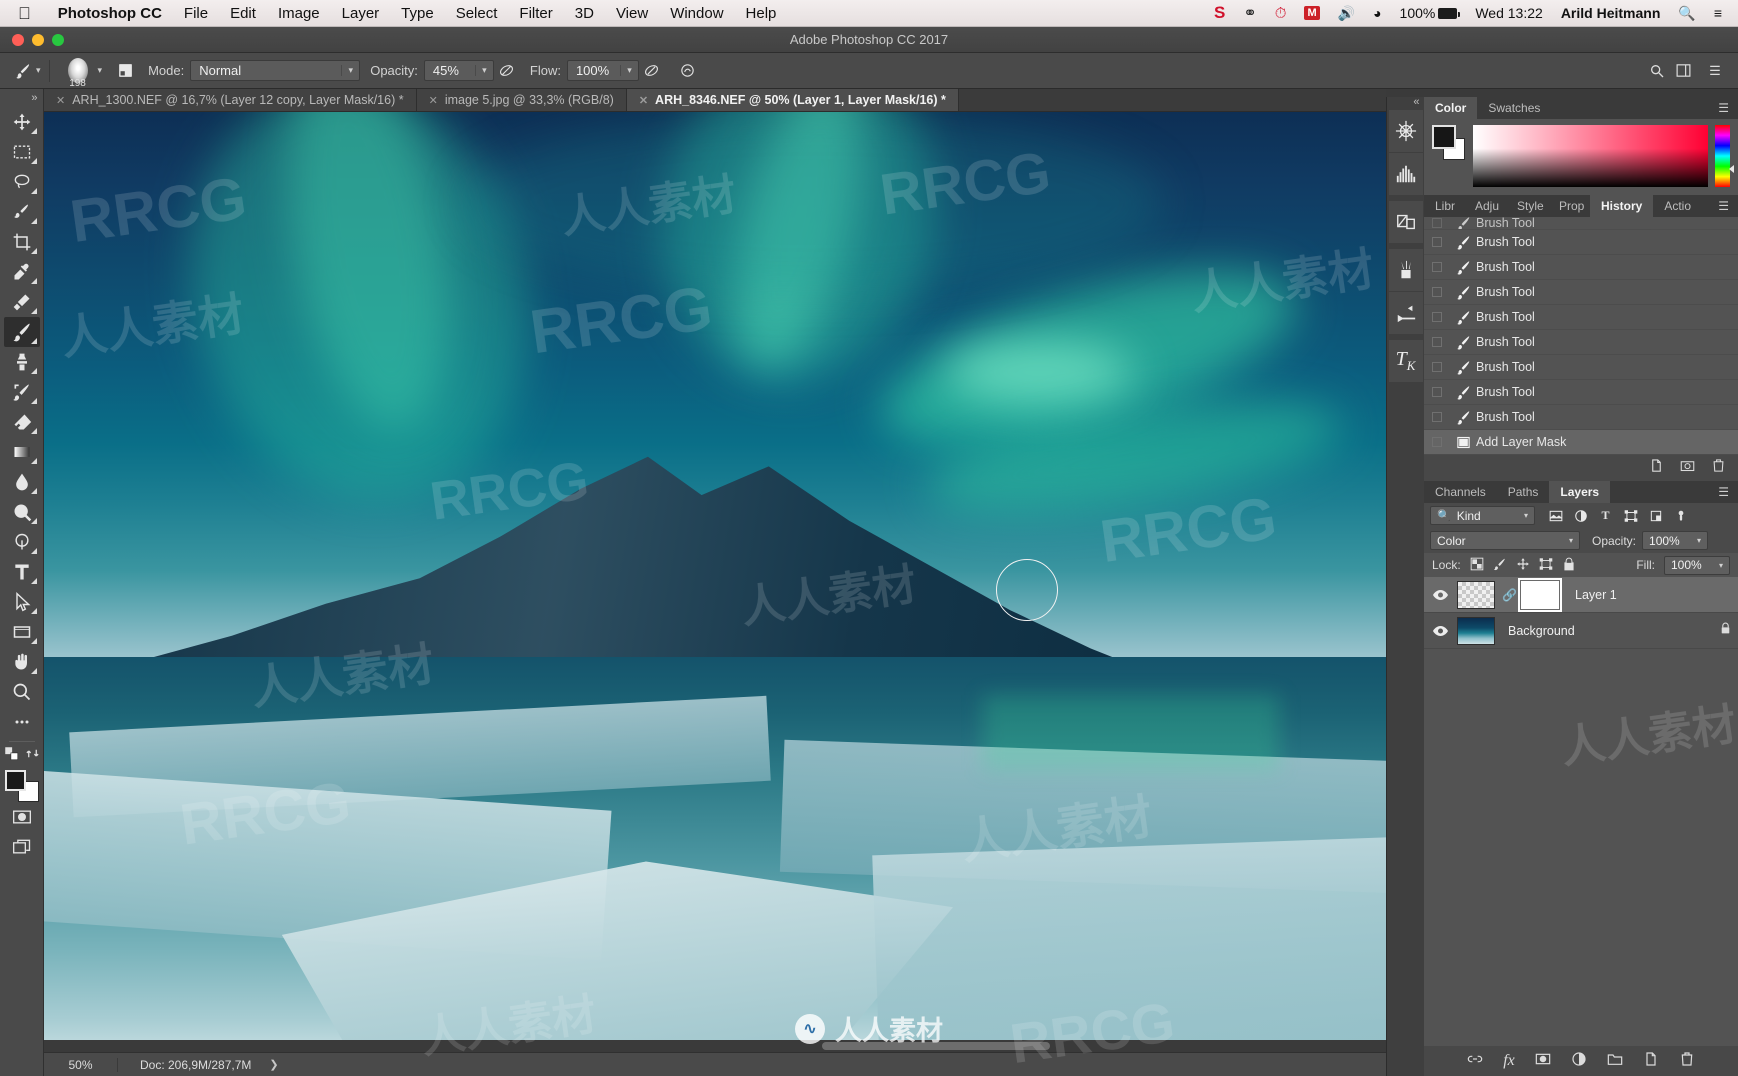 The image size is (1738, 1076). Describe the element at coordinates (299, 13) in the screenshot. I see `menu-item-image: Image` at that location.